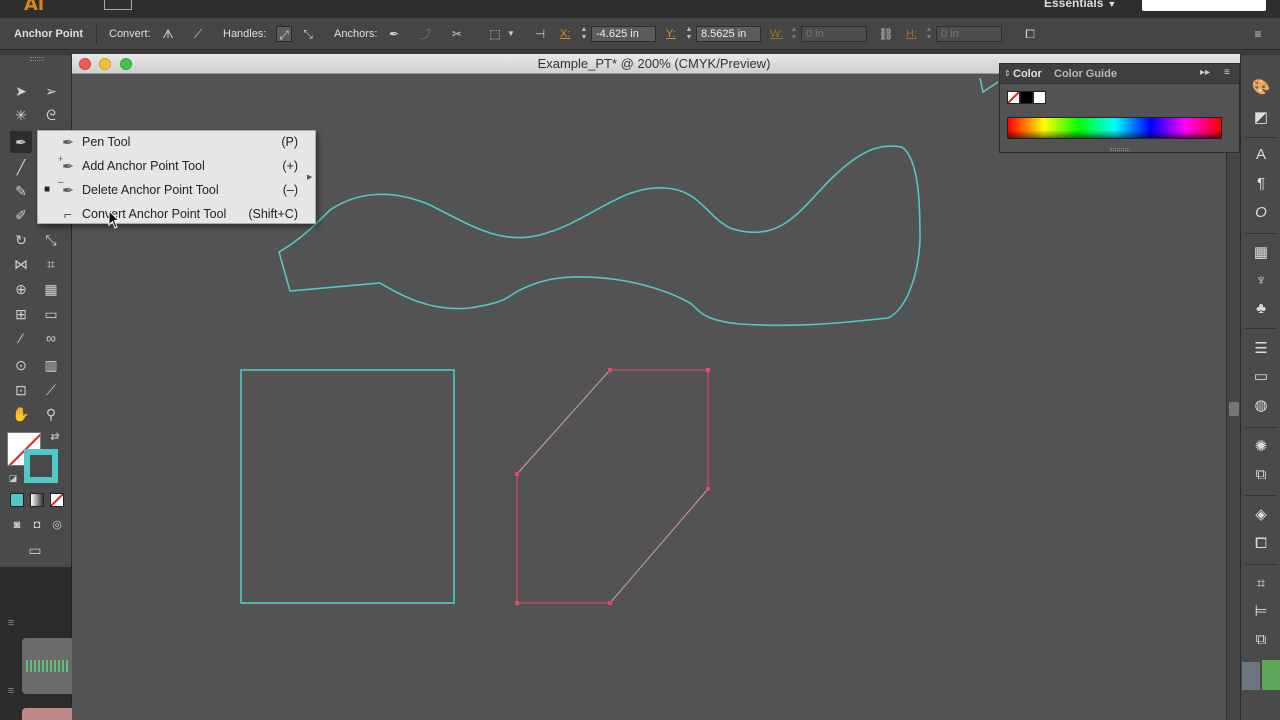  What do you see at coordinates (457, 34) in the screenshot?
I see `cut-path-icon: ✂` at bounding box center [457, 34].